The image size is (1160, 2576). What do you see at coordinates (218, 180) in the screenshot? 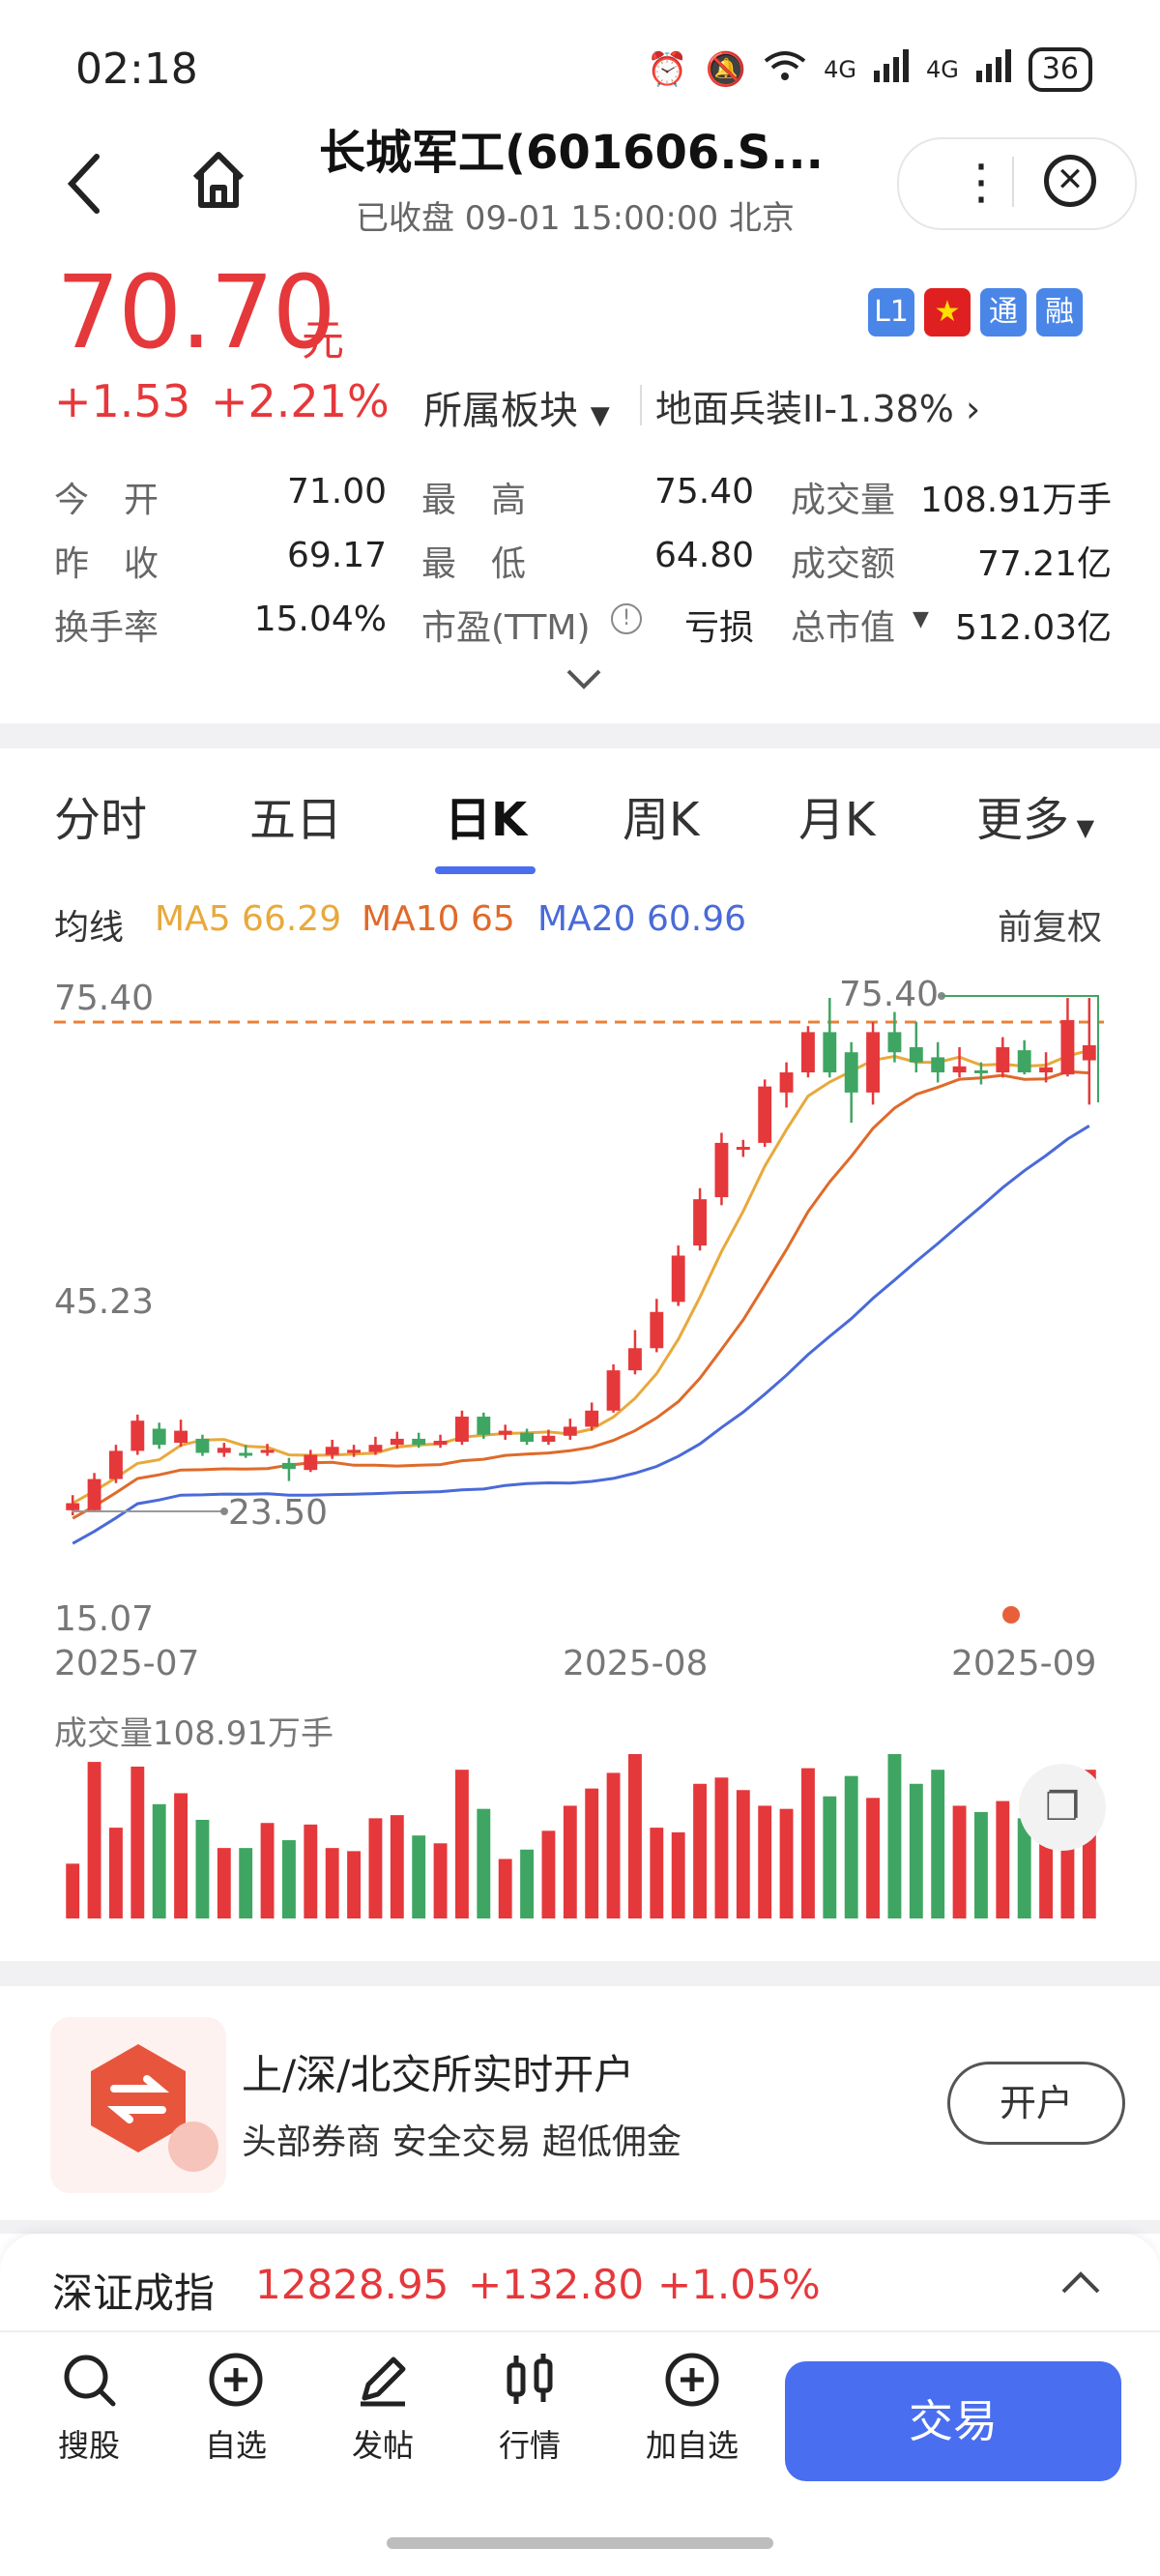
I see `home-button` at bounding box center [218, 180].